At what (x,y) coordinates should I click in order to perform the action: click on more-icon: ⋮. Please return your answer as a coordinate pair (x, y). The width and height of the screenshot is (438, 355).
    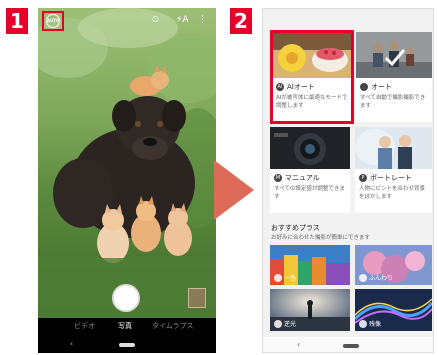
    Looking at the image, I should click on (202, 20).